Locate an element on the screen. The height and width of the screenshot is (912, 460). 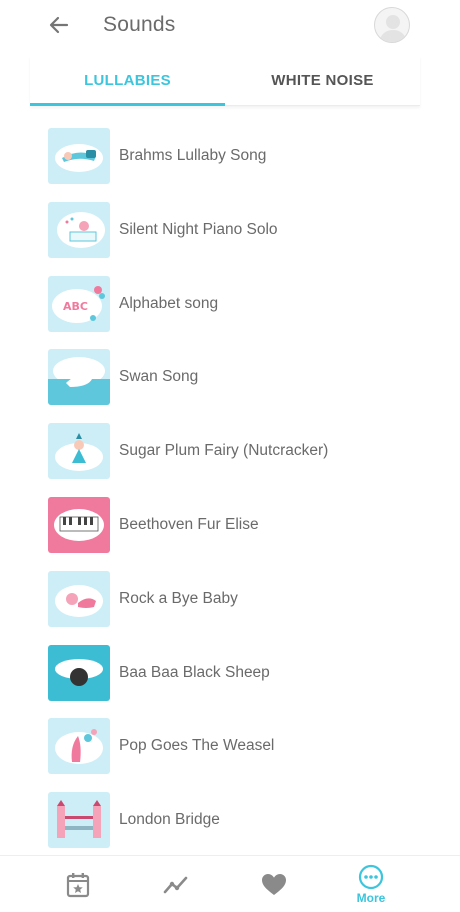
more-dots-icon is located at coordinates (371, 877).